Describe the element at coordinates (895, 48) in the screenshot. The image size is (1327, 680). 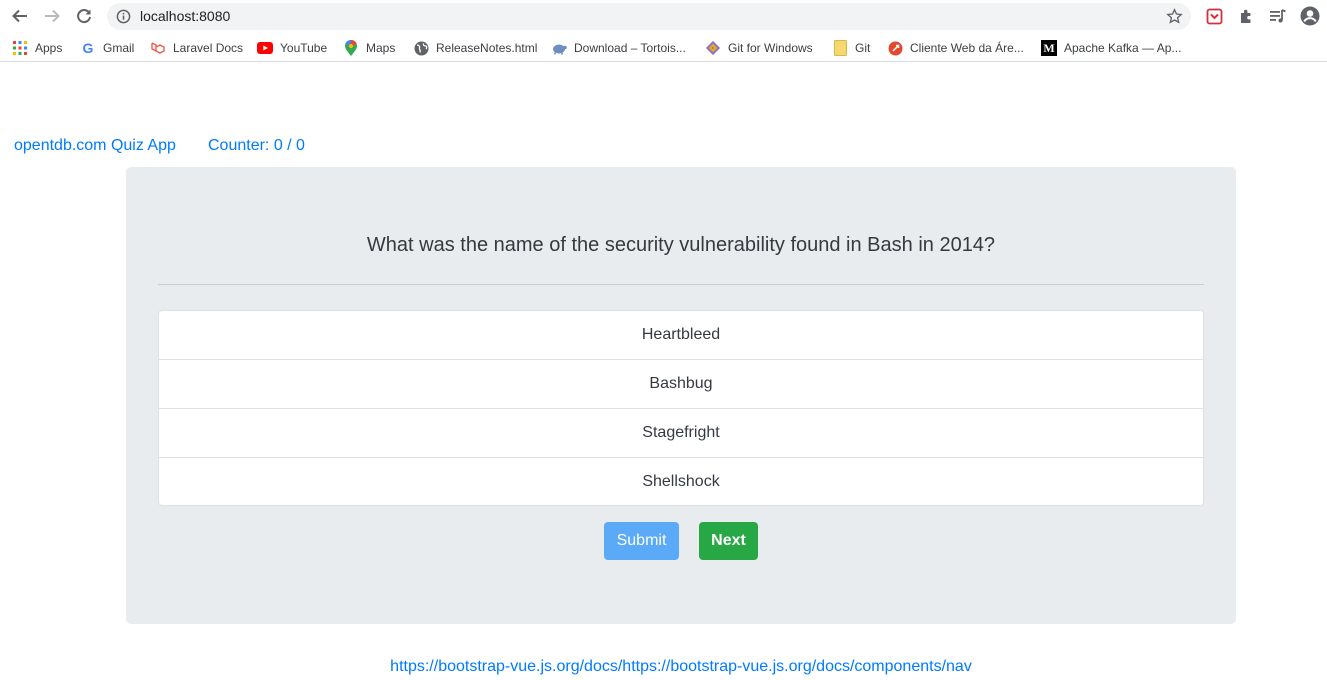
I see `rocket-icon` at that location.